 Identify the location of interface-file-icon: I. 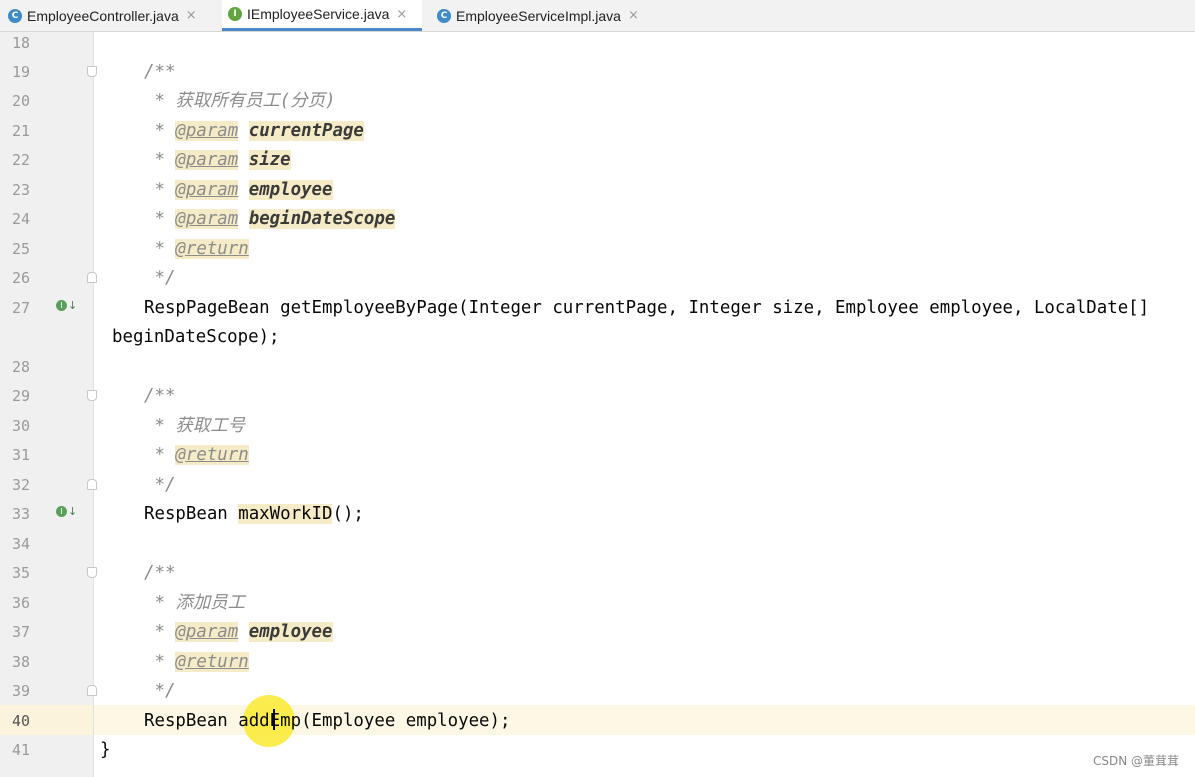
(235, 14).